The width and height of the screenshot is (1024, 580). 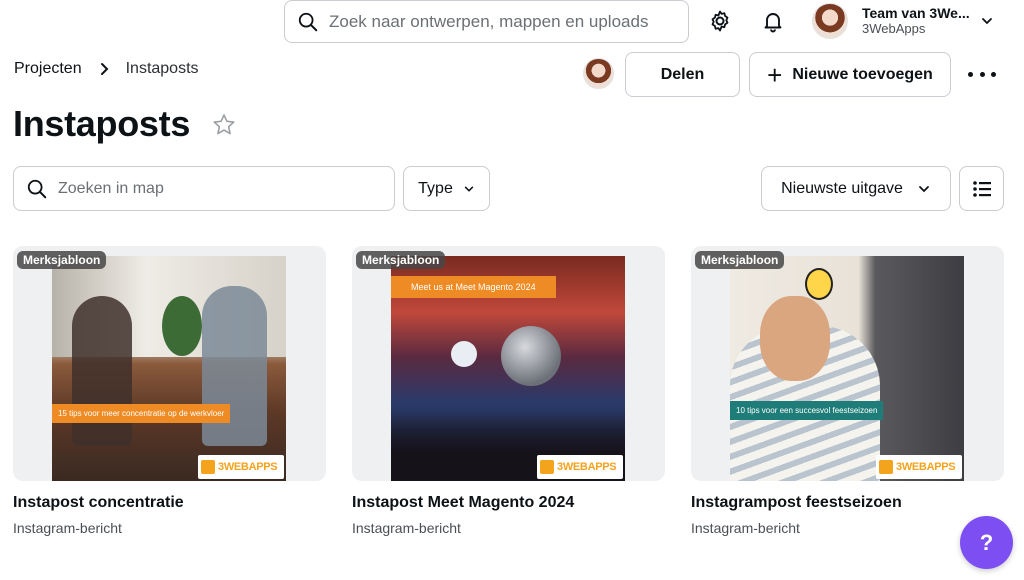 I want to click on notifications-button, so click(x=773, y=21).